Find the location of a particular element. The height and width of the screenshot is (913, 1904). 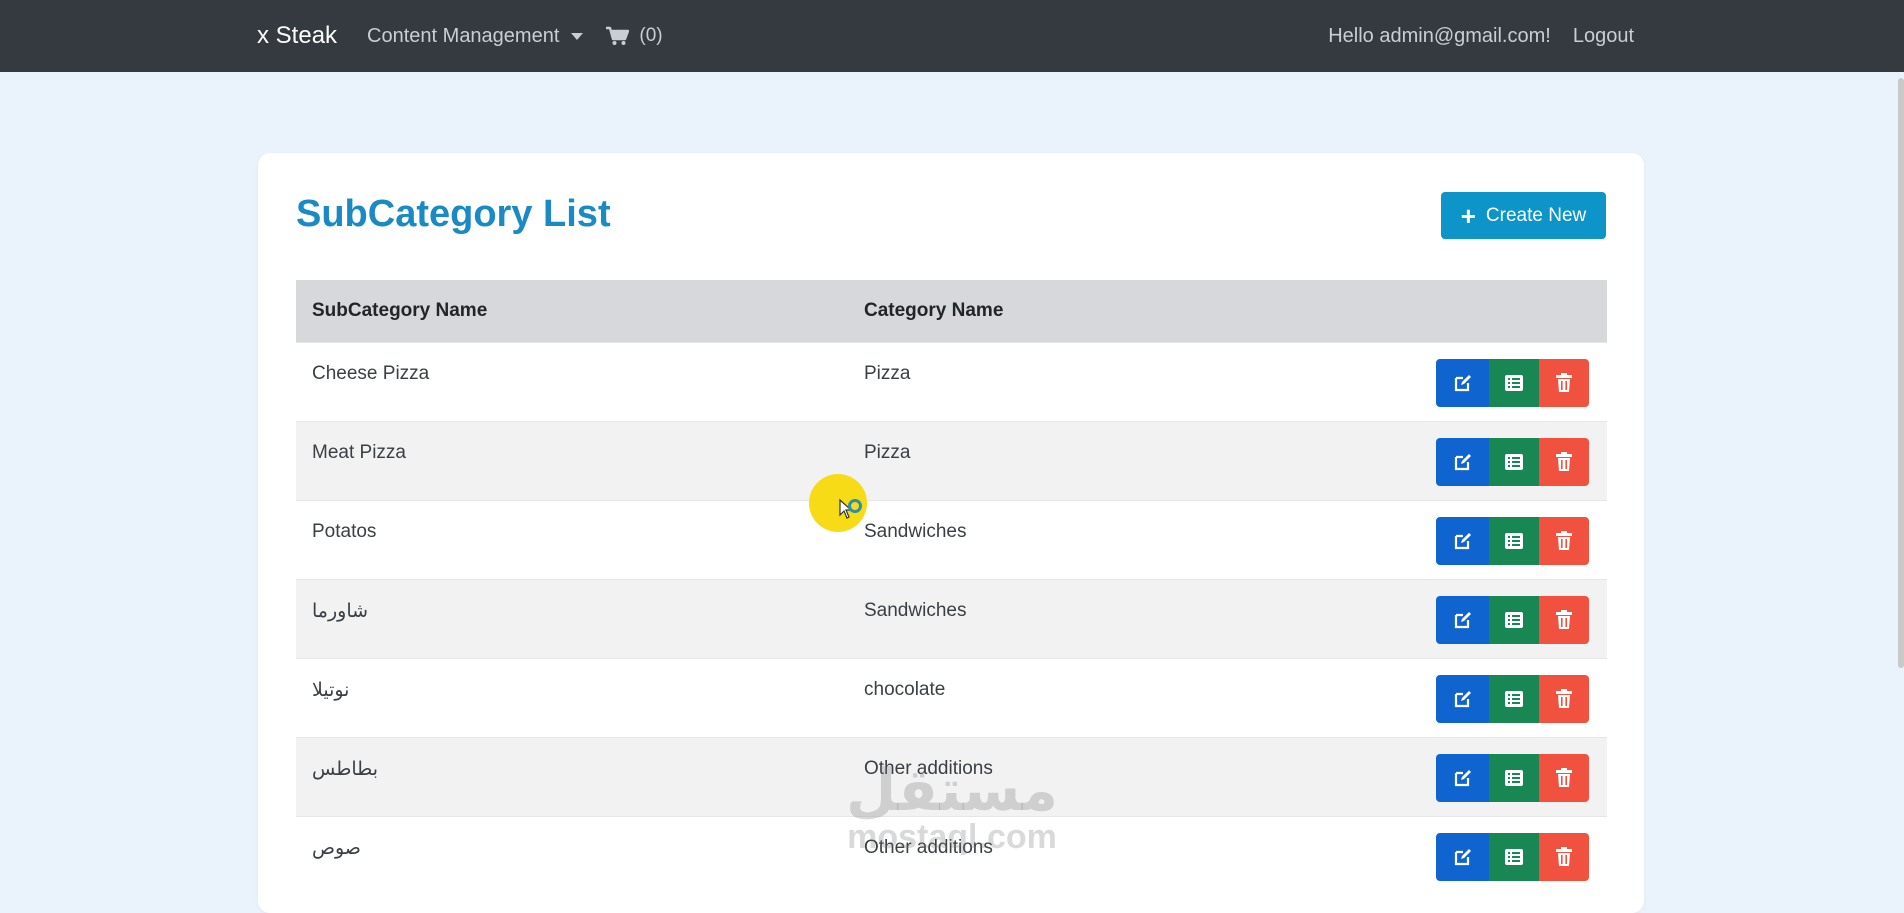

cursor-arrow-icon is located at coordinates (850, 508).